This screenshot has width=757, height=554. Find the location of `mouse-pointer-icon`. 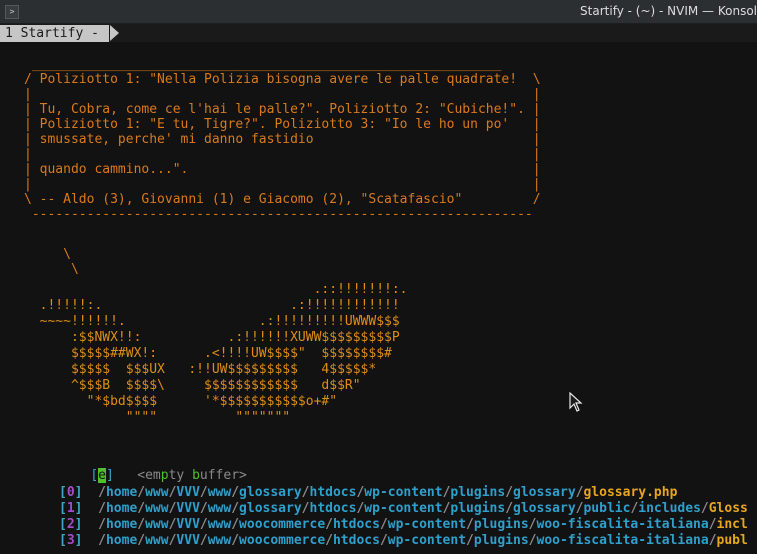

mouse-pointer-icon is located at coordinates (576, 402).